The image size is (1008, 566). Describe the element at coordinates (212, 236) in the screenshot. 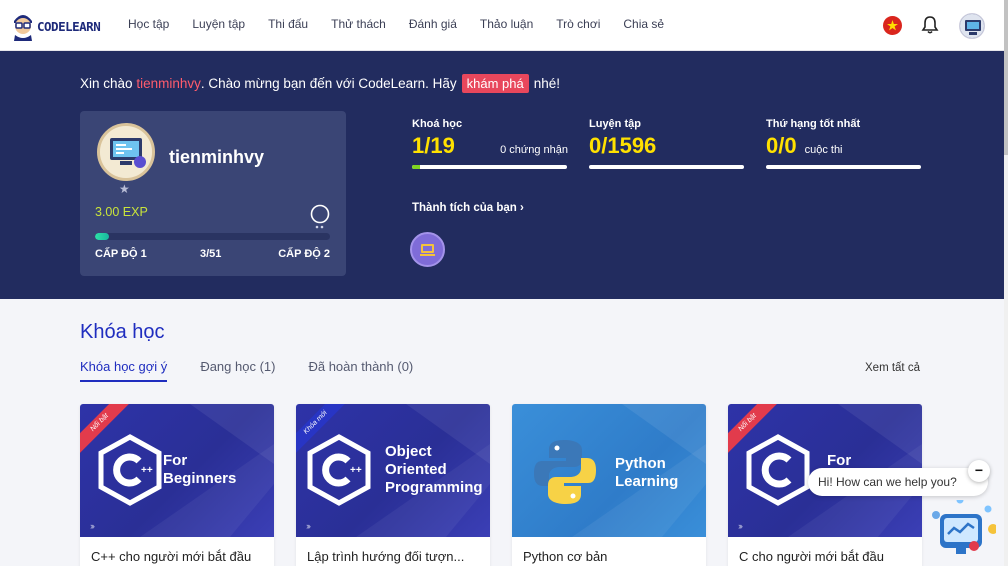

I see `level-progress-bar` at that location.